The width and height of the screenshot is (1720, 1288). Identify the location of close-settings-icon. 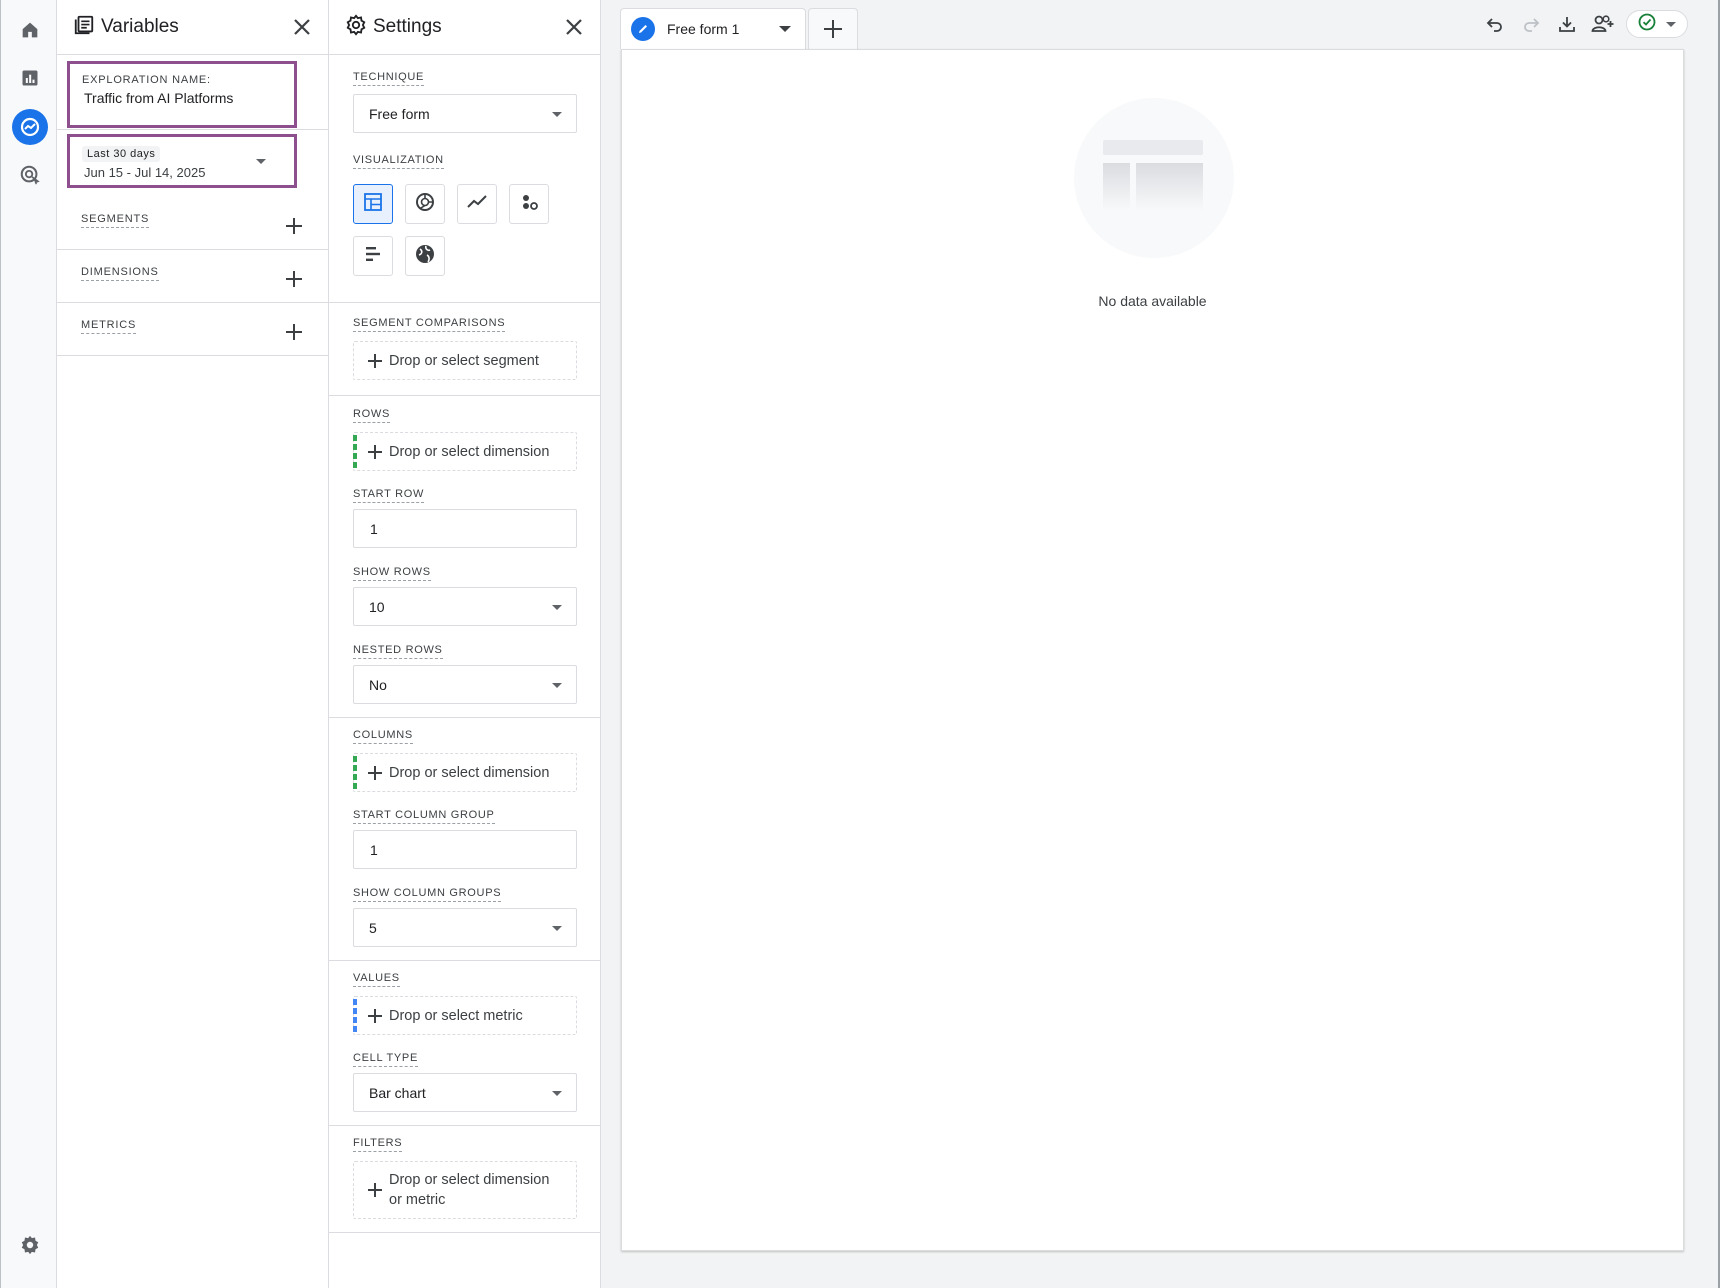
(574, 27).